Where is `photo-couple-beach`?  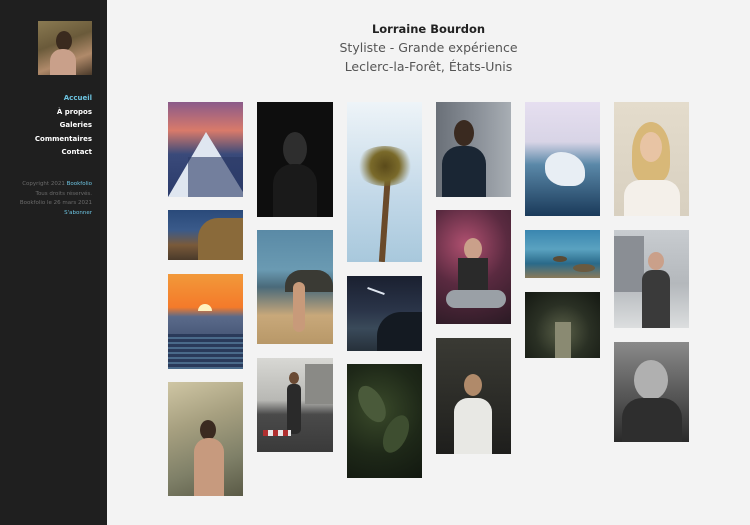 photo-couple-beach is located at coordinates (295, 287).